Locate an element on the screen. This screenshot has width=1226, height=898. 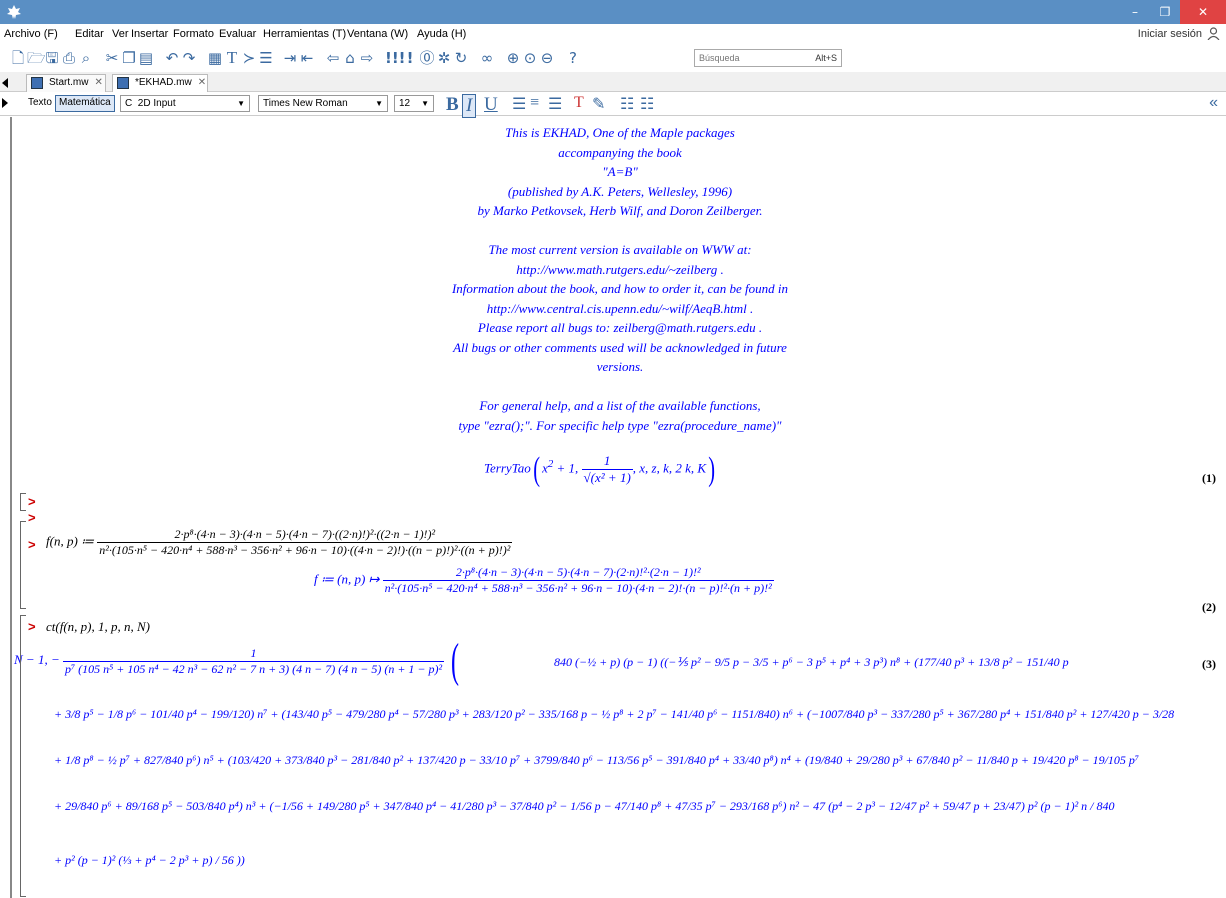
bold-button: B is located at coordinates (452, 105).